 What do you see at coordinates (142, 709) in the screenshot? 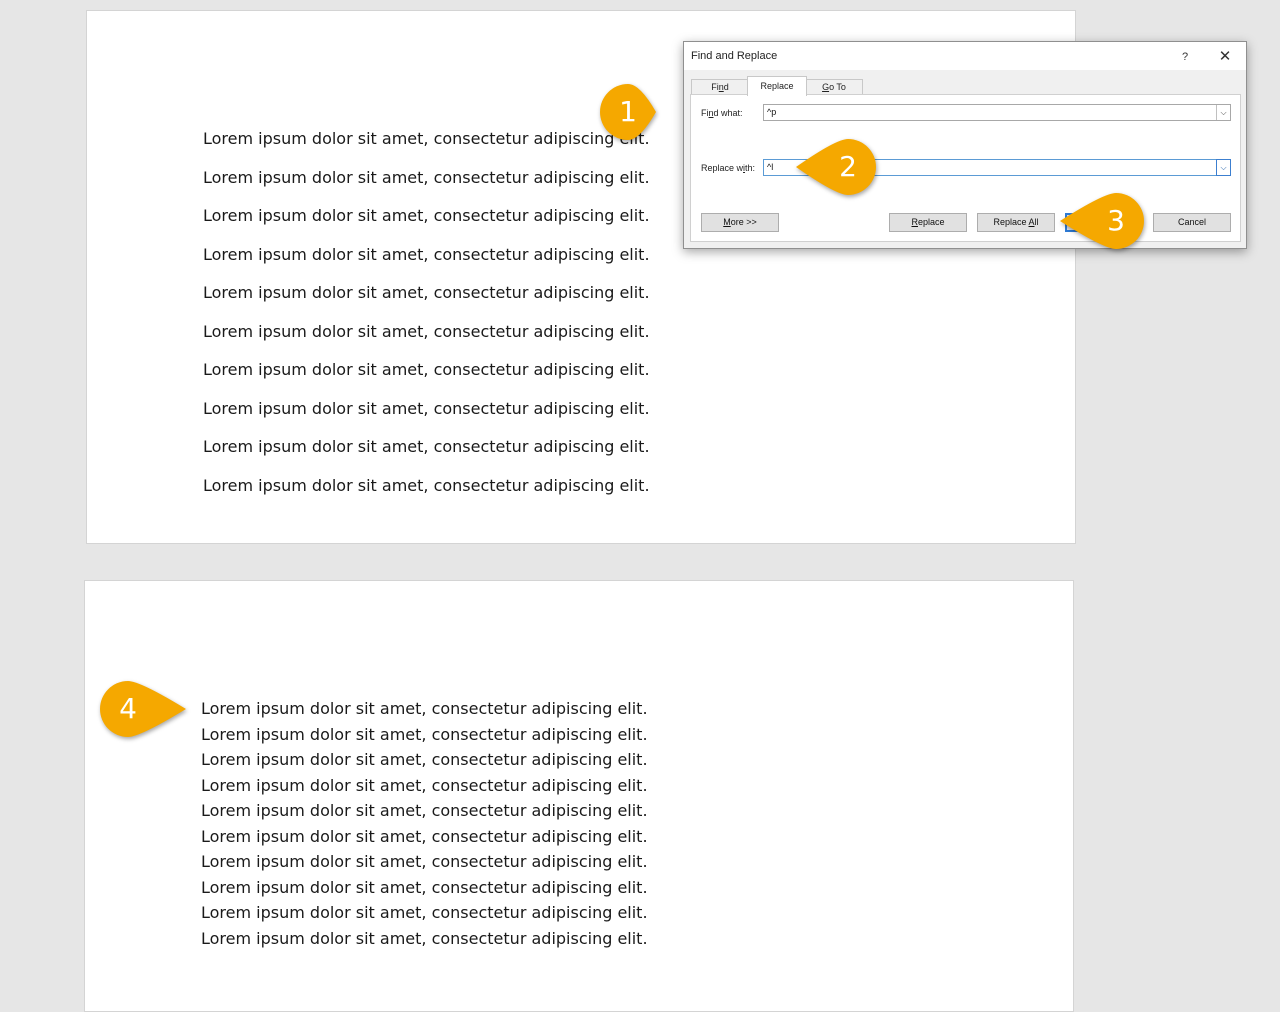
I see `callout-4: 4` at bounding box center [142, 709].